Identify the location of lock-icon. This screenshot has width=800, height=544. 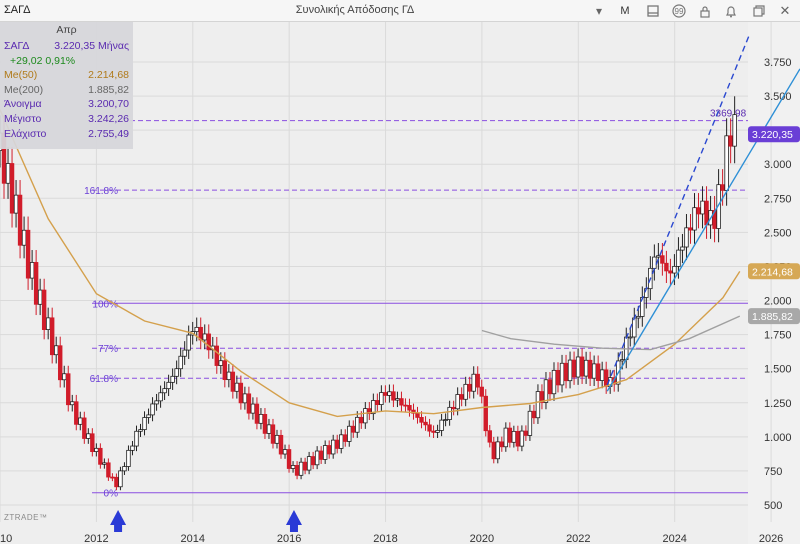
(705, 11).